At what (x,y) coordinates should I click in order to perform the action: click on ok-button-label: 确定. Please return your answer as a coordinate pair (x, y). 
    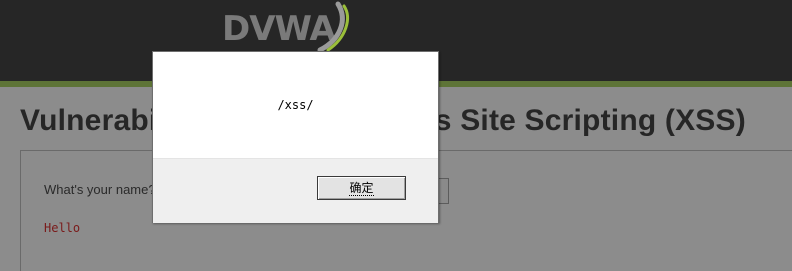
    Looking at the image, I should click on (361, 188).